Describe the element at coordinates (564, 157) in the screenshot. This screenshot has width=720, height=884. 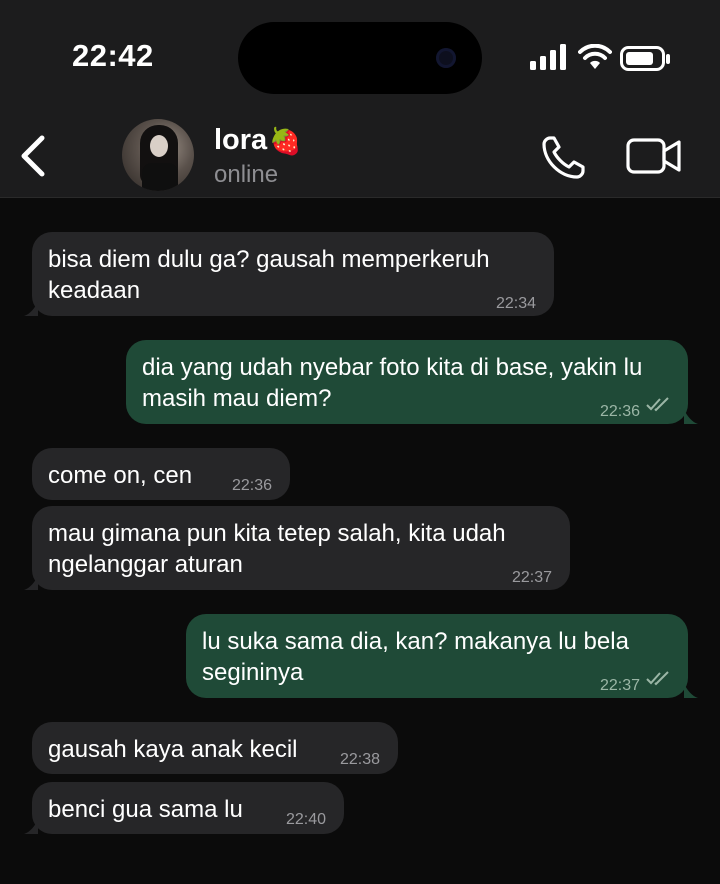
I see `phone-call-button` at that location.